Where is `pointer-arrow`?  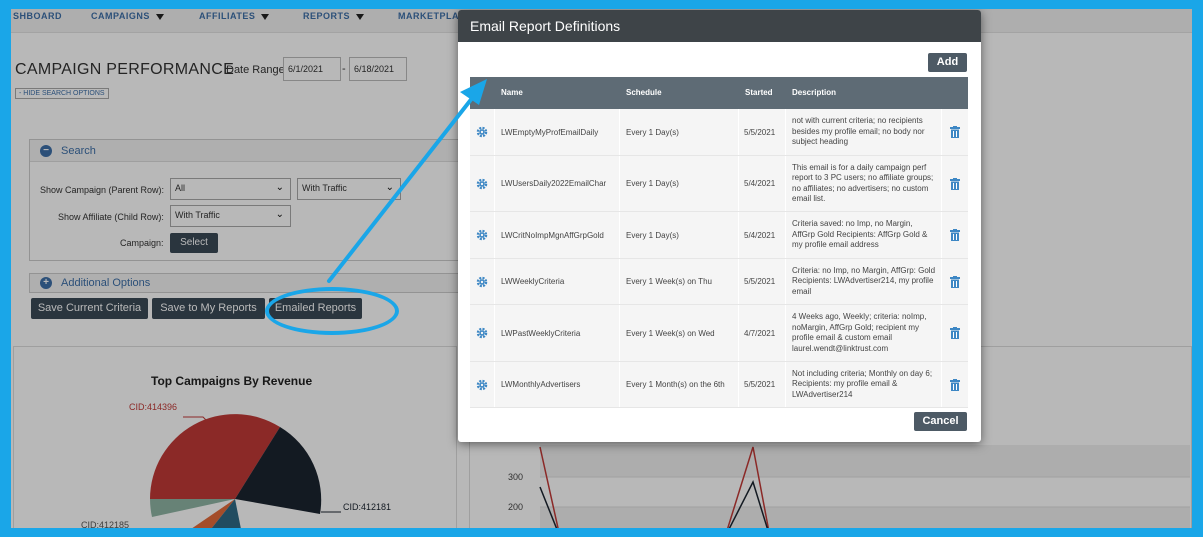
pointer-arrow is located at coordinates (407, 181).